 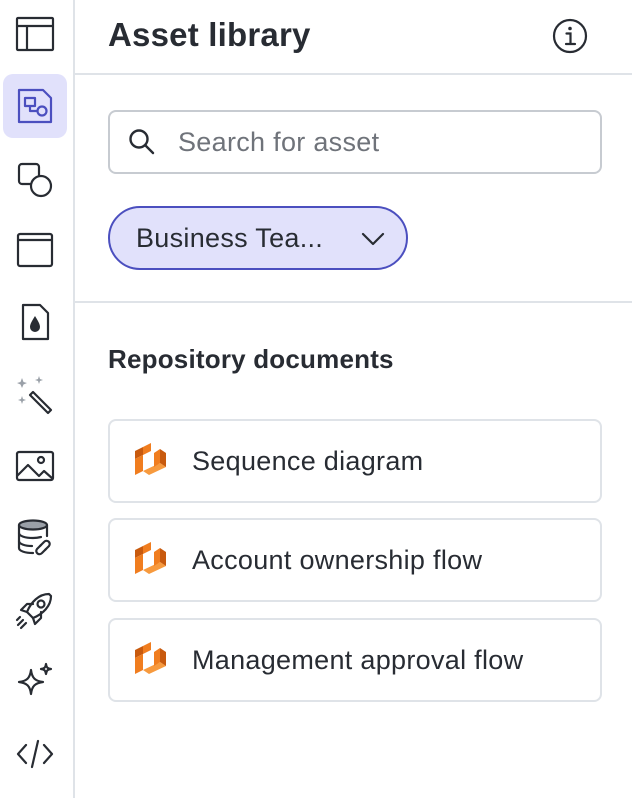 What do you see at coordinates (308, 460) in the screenshot?
I see `document-label: Sequence diagram` at bounding box center [308, 460].